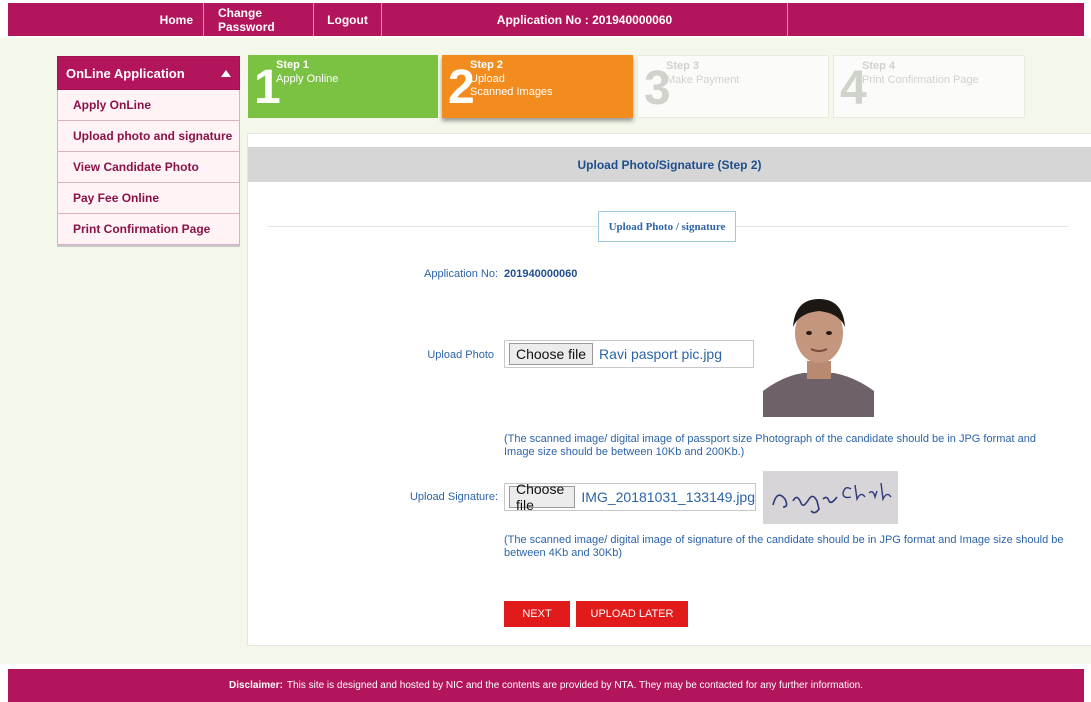  Describe the element at coordinates (541, 274) in the screenshot. I see `application-no-value: 201940000060` at that location.